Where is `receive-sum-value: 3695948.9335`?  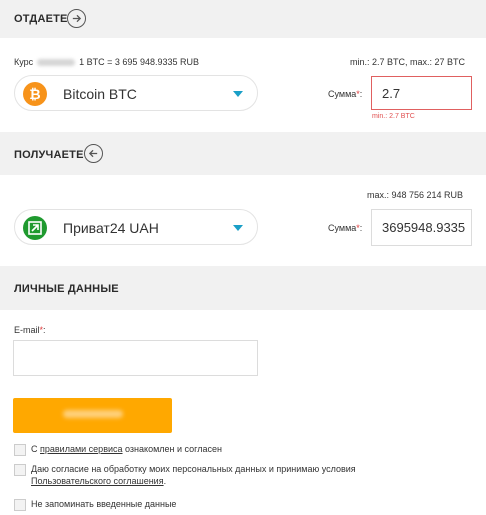
receive-sum-value: 3695948.9335 is located at coordinates (424, 227).